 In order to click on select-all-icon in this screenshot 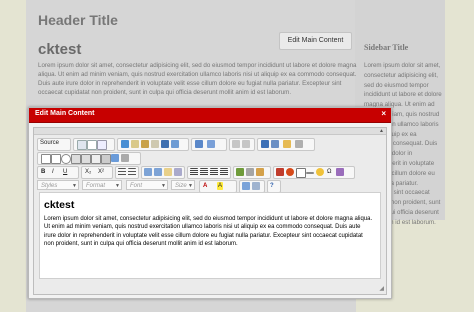, I will do `click(287, 144)`.